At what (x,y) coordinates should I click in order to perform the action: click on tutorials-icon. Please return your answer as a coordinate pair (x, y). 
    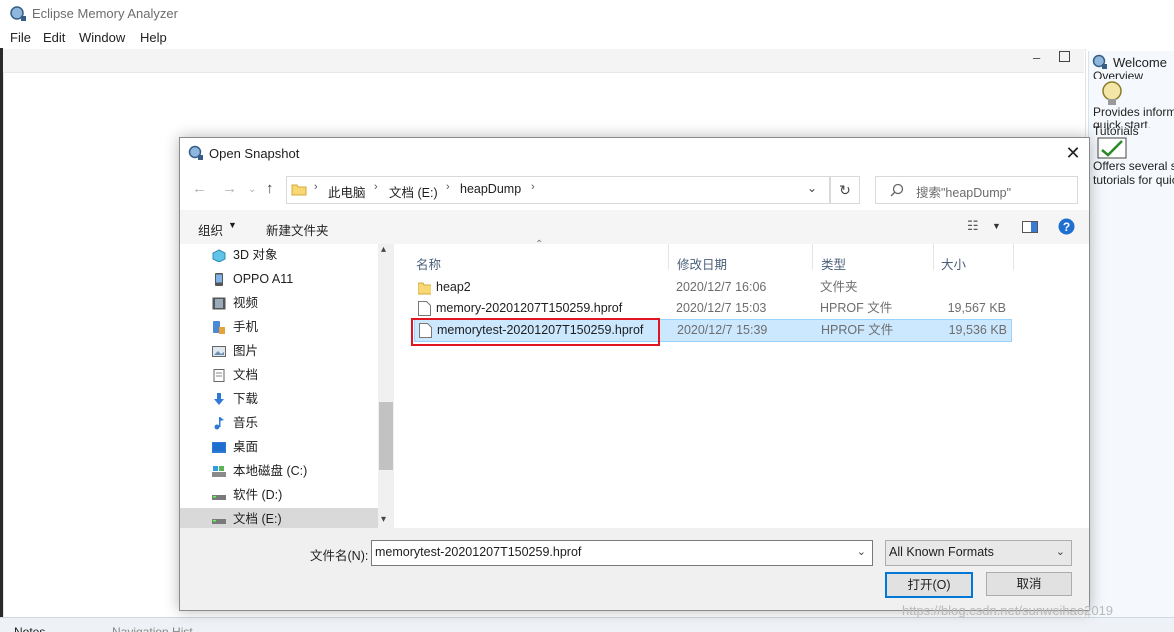
    Looking at the image, I should click on (1112, 148).